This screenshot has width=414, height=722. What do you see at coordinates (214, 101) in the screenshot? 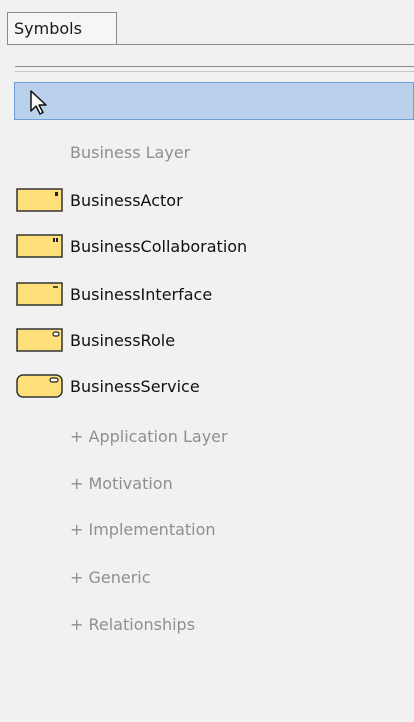
I see `pointer-tool-row` at bounding box center [214, 101].